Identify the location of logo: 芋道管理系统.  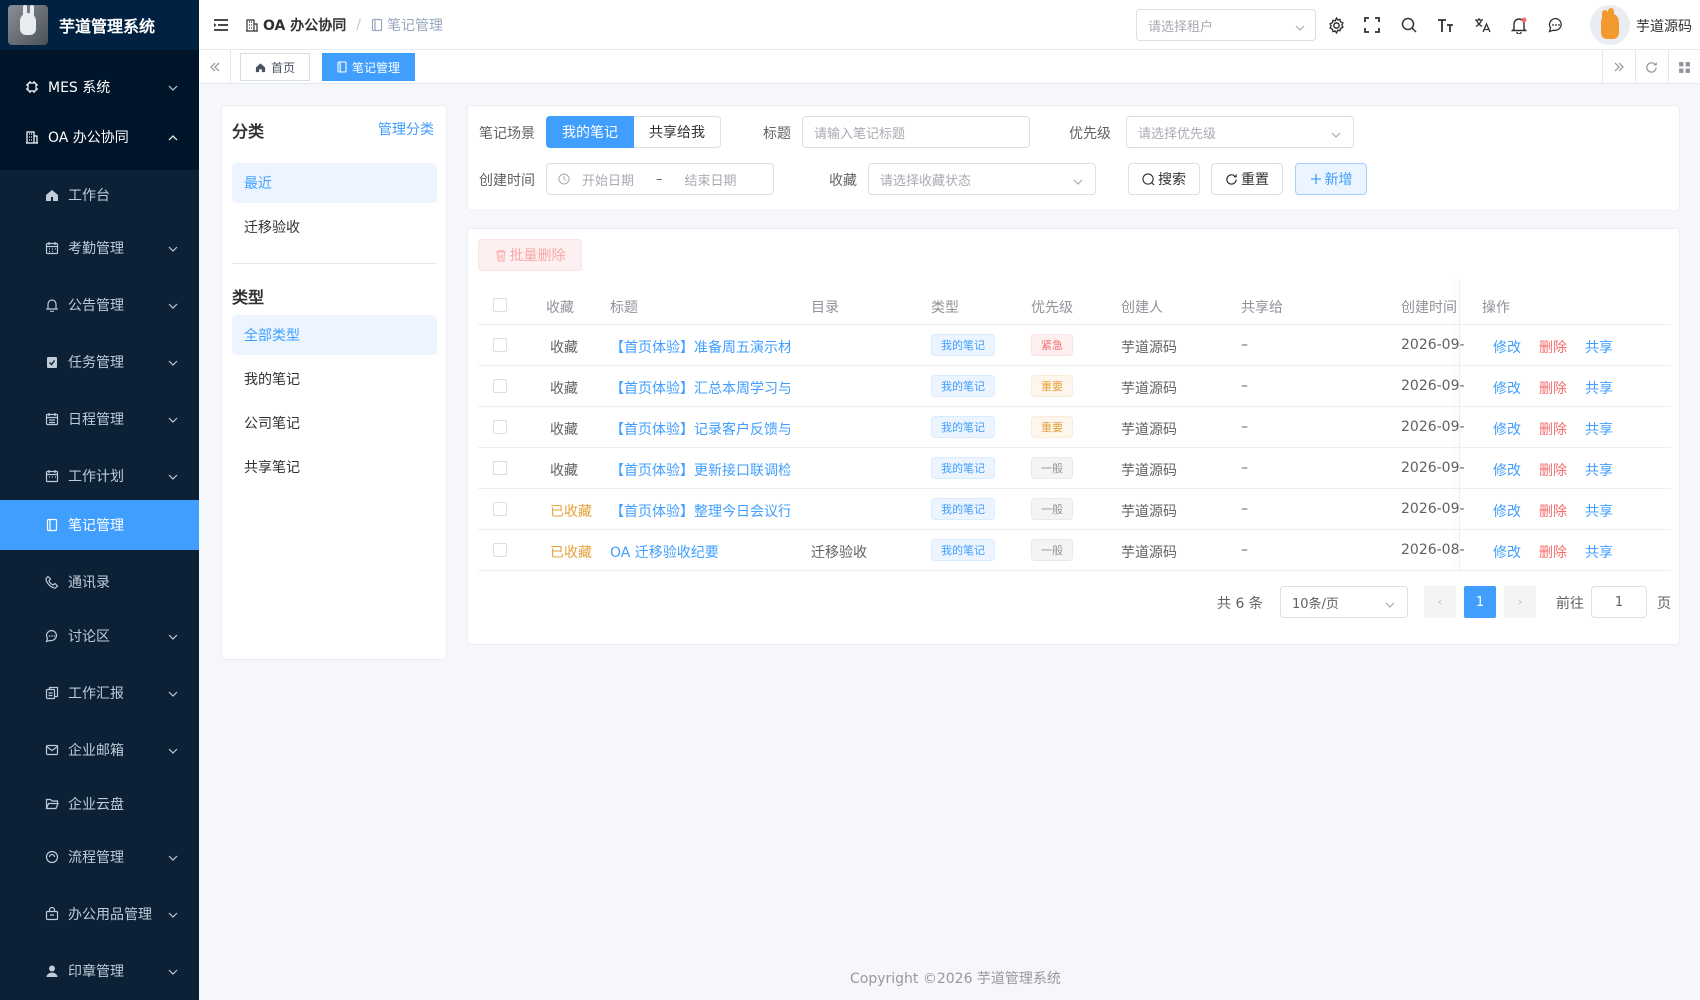
(99, 25).